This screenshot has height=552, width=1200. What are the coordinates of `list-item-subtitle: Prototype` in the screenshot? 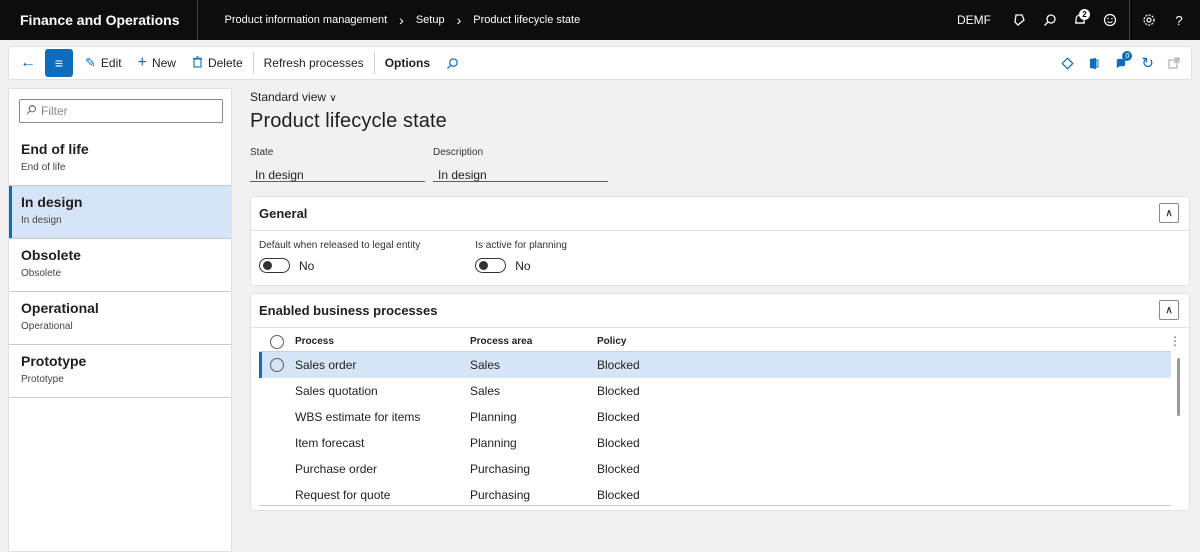 It's located at (42, 379).